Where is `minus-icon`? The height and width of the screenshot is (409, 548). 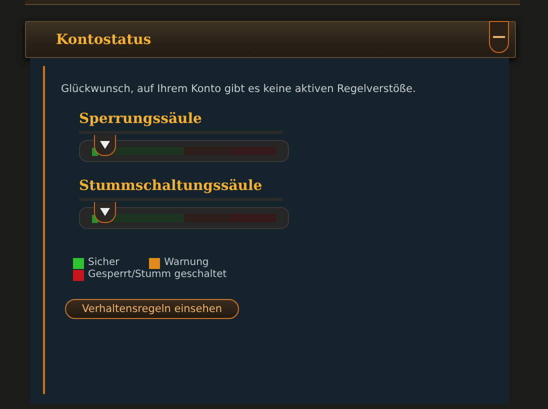 minus-icon is located at coordinates (499, 37).